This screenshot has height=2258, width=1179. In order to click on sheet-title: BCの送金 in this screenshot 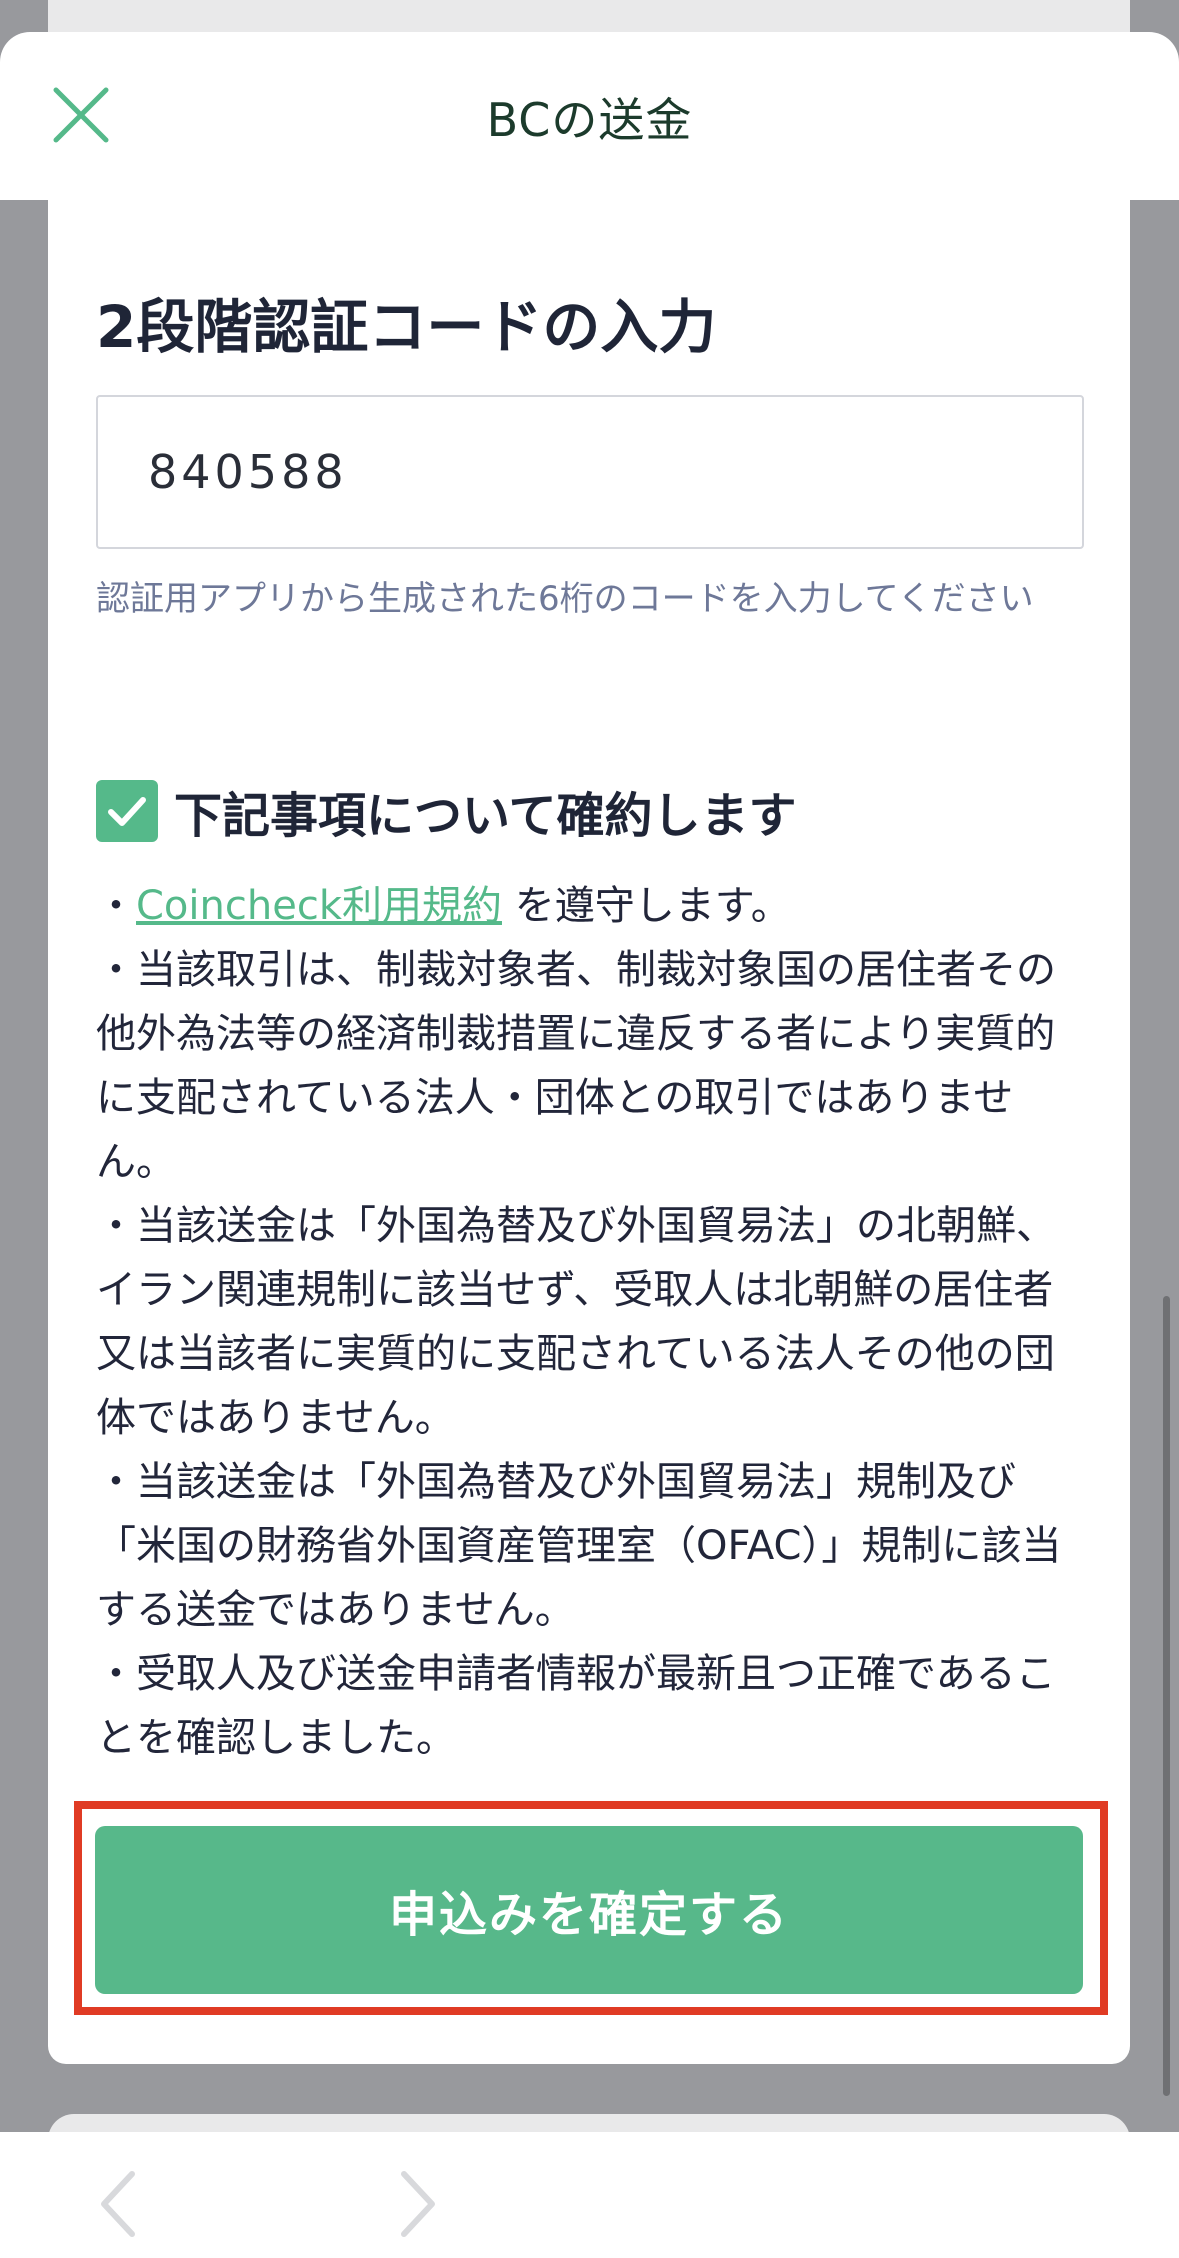, I will do `click(589, 120)`.